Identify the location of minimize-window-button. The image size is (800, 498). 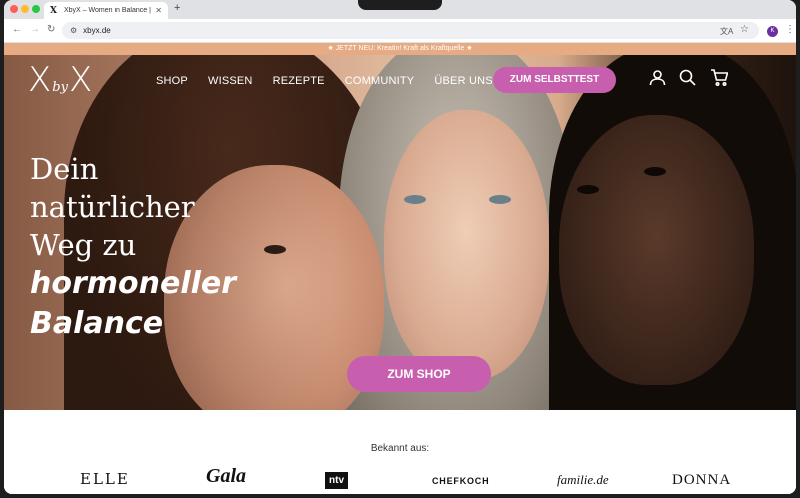
(25, 9).